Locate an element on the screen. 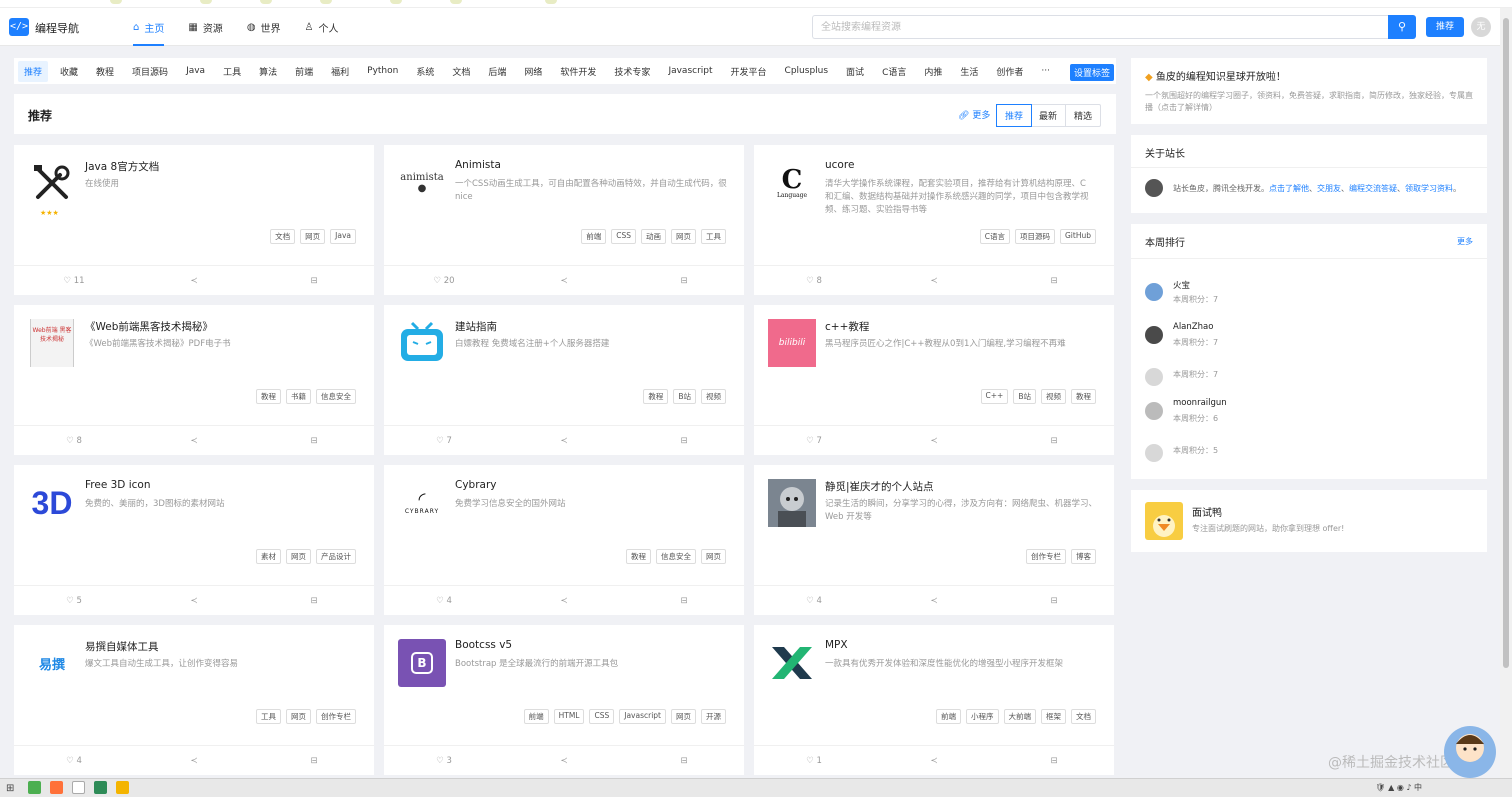 The width and height of the screenshot is (1512, 797). card-title: 易撰自媒体工具 is located at coordinates (122, 646).